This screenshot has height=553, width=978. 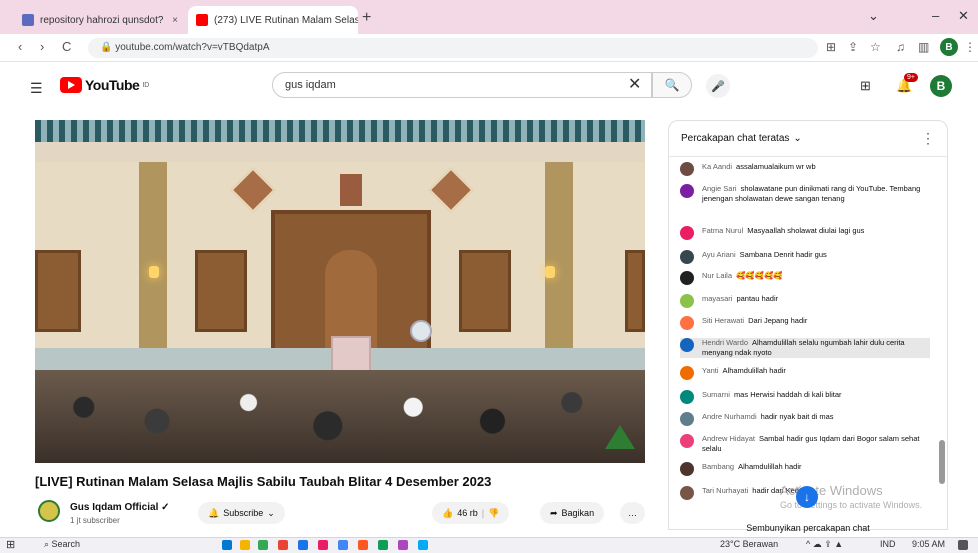 I want to click on carved-window, so click(x=635, y=291).